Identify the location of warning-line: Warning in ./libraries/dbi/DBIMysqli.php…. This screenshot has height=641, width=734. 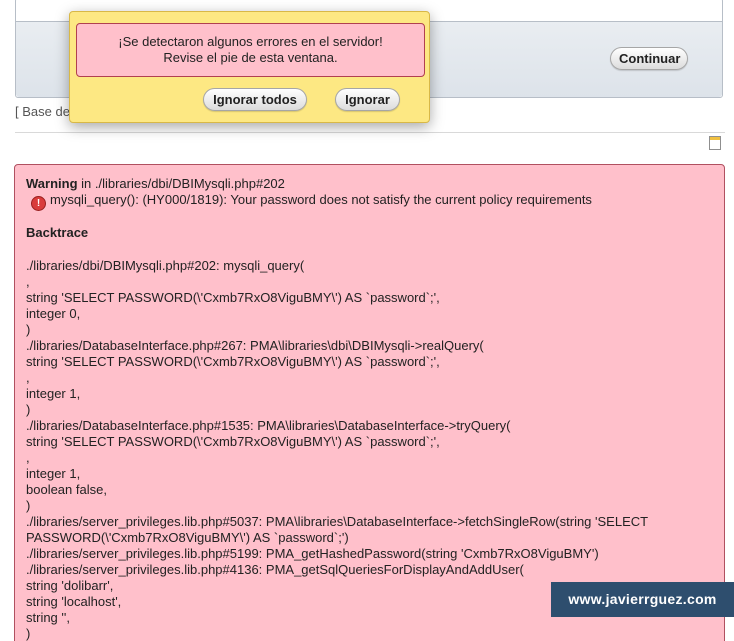
(155, 184).